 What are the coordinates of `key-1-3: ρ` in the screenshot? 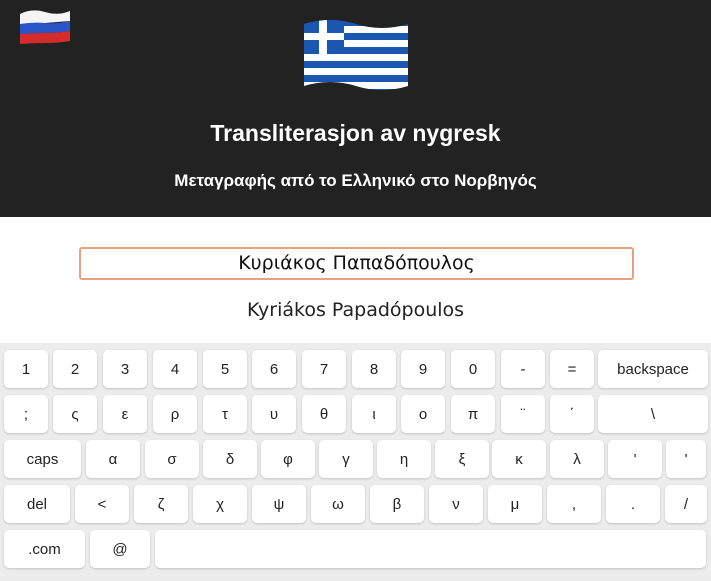 It's located at (175, 414).